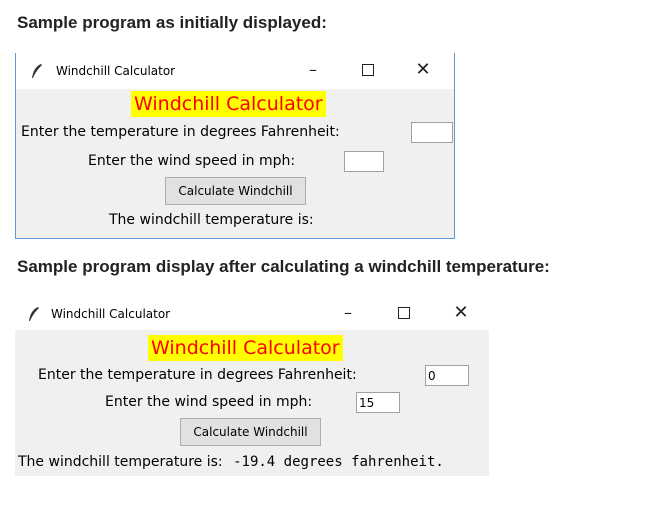 The height and width of the screenshot is (522, 666). Describe the element at coordinates (364, 161) in the screenshot. I see `wind-speed-input` at that location.